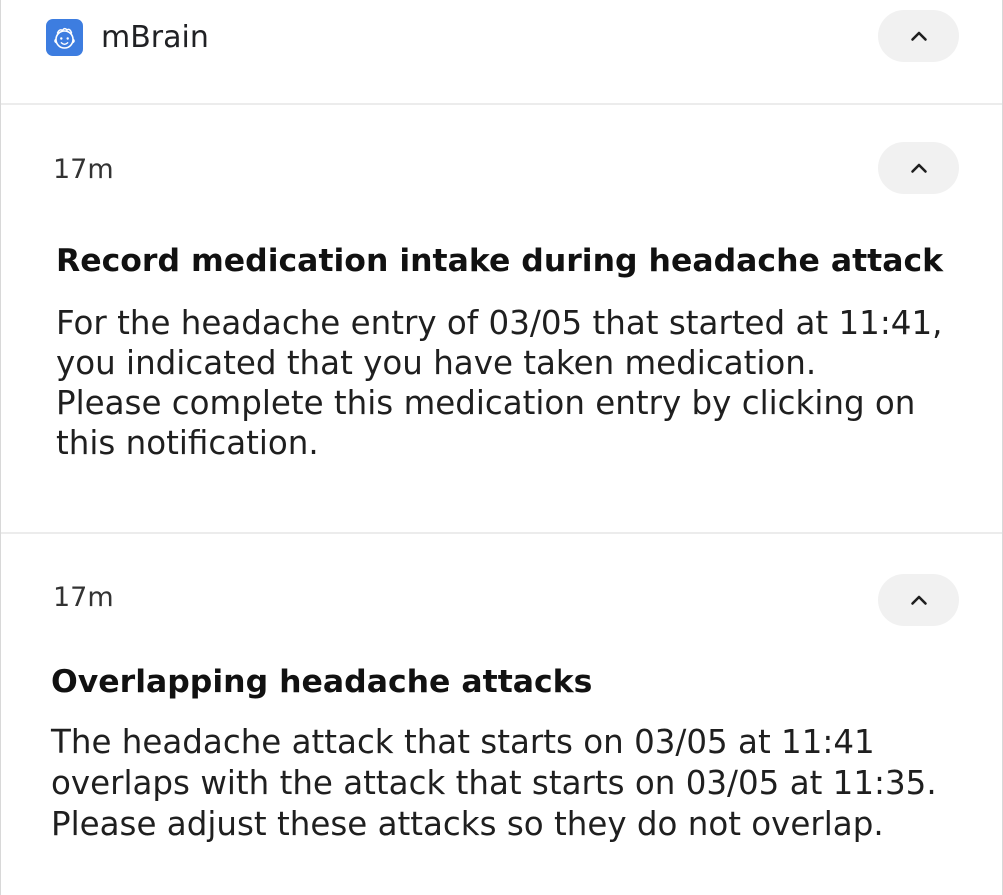 This screenshot has height=895, width=1003. What do you see at coordinates (501, 51) in the screenshot?
I see `notification-group-header: mBrain` at bounding box center [501, 51].